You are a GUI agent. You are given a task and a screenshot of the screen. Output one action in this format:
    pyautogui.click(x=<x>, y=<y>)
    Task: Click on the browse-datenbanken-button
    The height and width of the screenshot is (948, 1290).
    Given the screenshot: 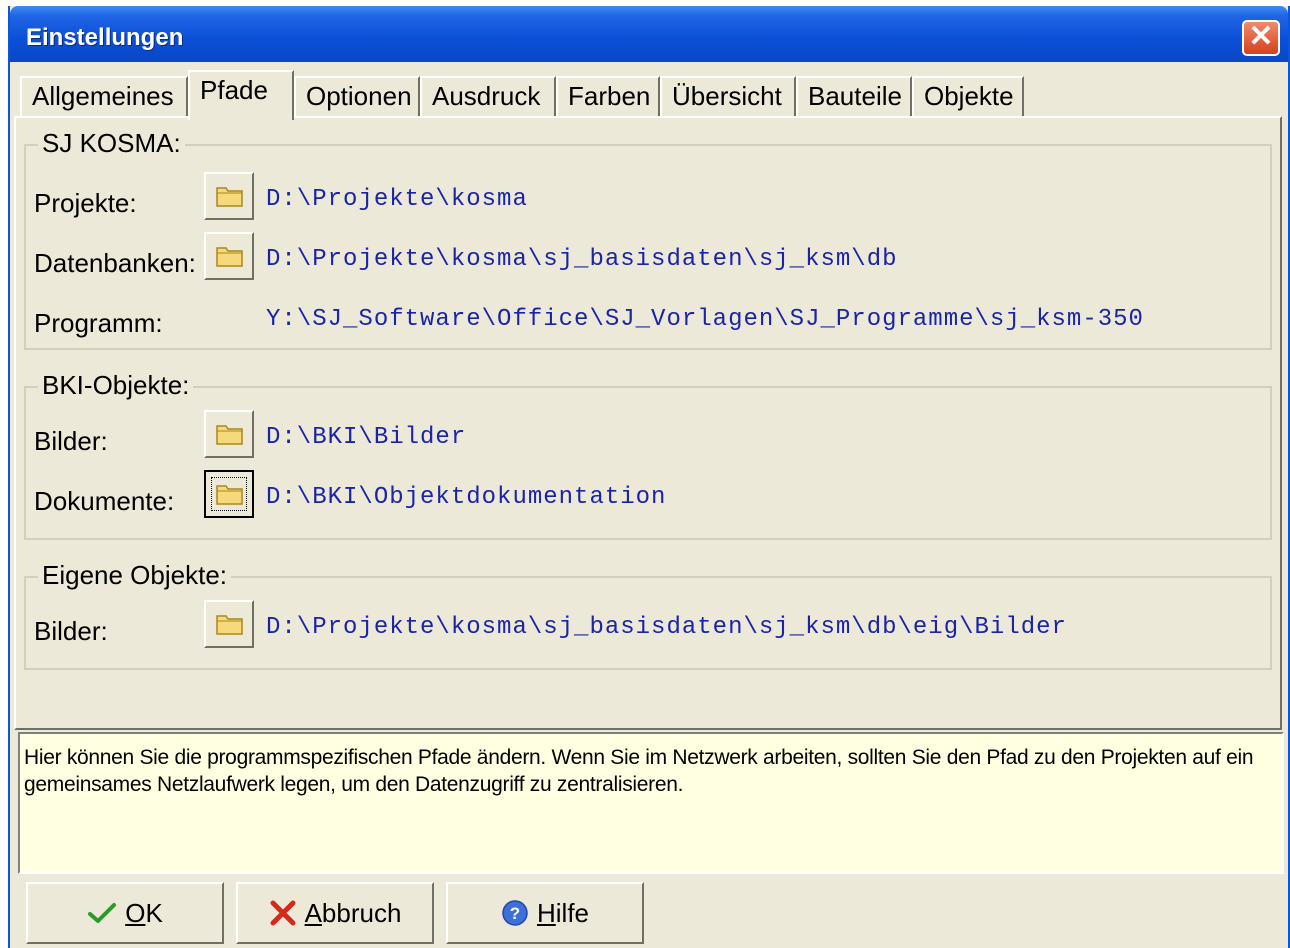 What is the action you would take?
    pyautogui.click(x=229, y=256)
    